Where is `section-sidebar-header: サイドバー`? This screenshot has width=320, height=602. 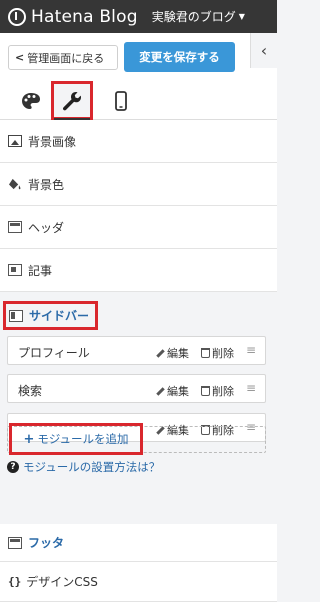
section-sidebar-header: サイドバー is located at coordinates (50, 315).